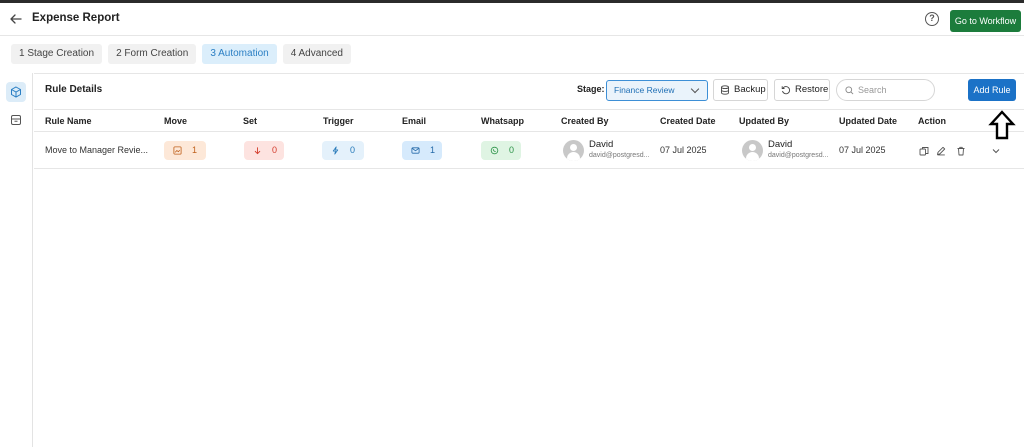 Image resolution: width=1024 pixels, height=447 pixels. I want to click on page-title: Expense Report, so click(76, 18).